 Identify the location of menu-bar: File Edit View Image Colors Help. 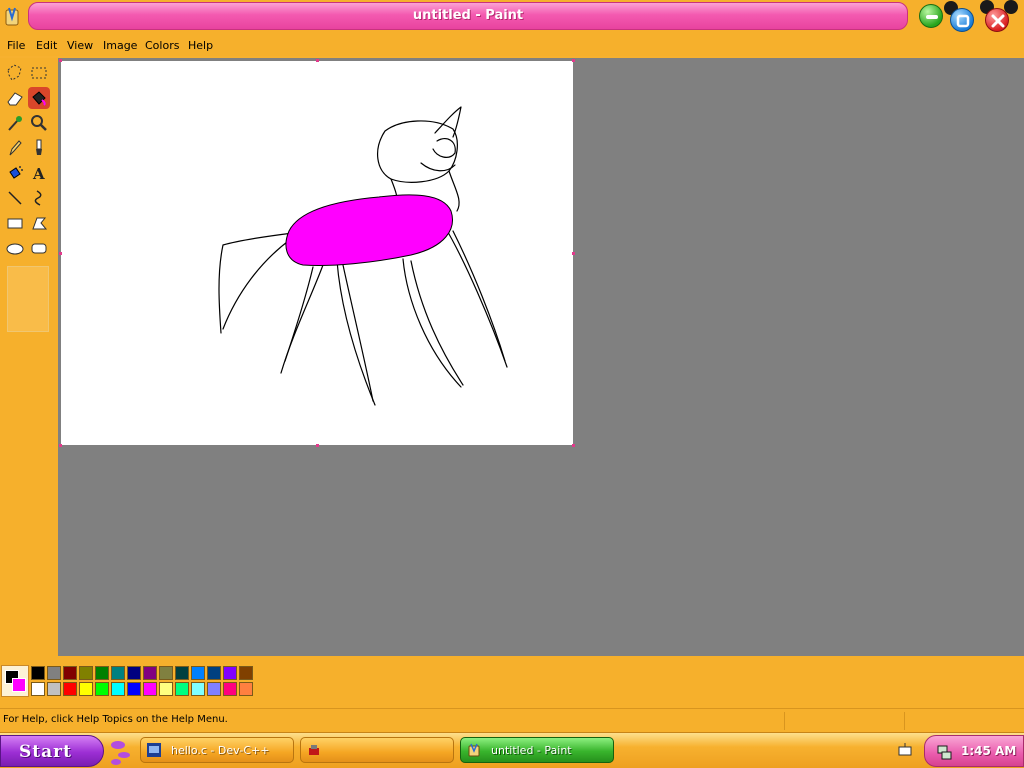
(512, 46).